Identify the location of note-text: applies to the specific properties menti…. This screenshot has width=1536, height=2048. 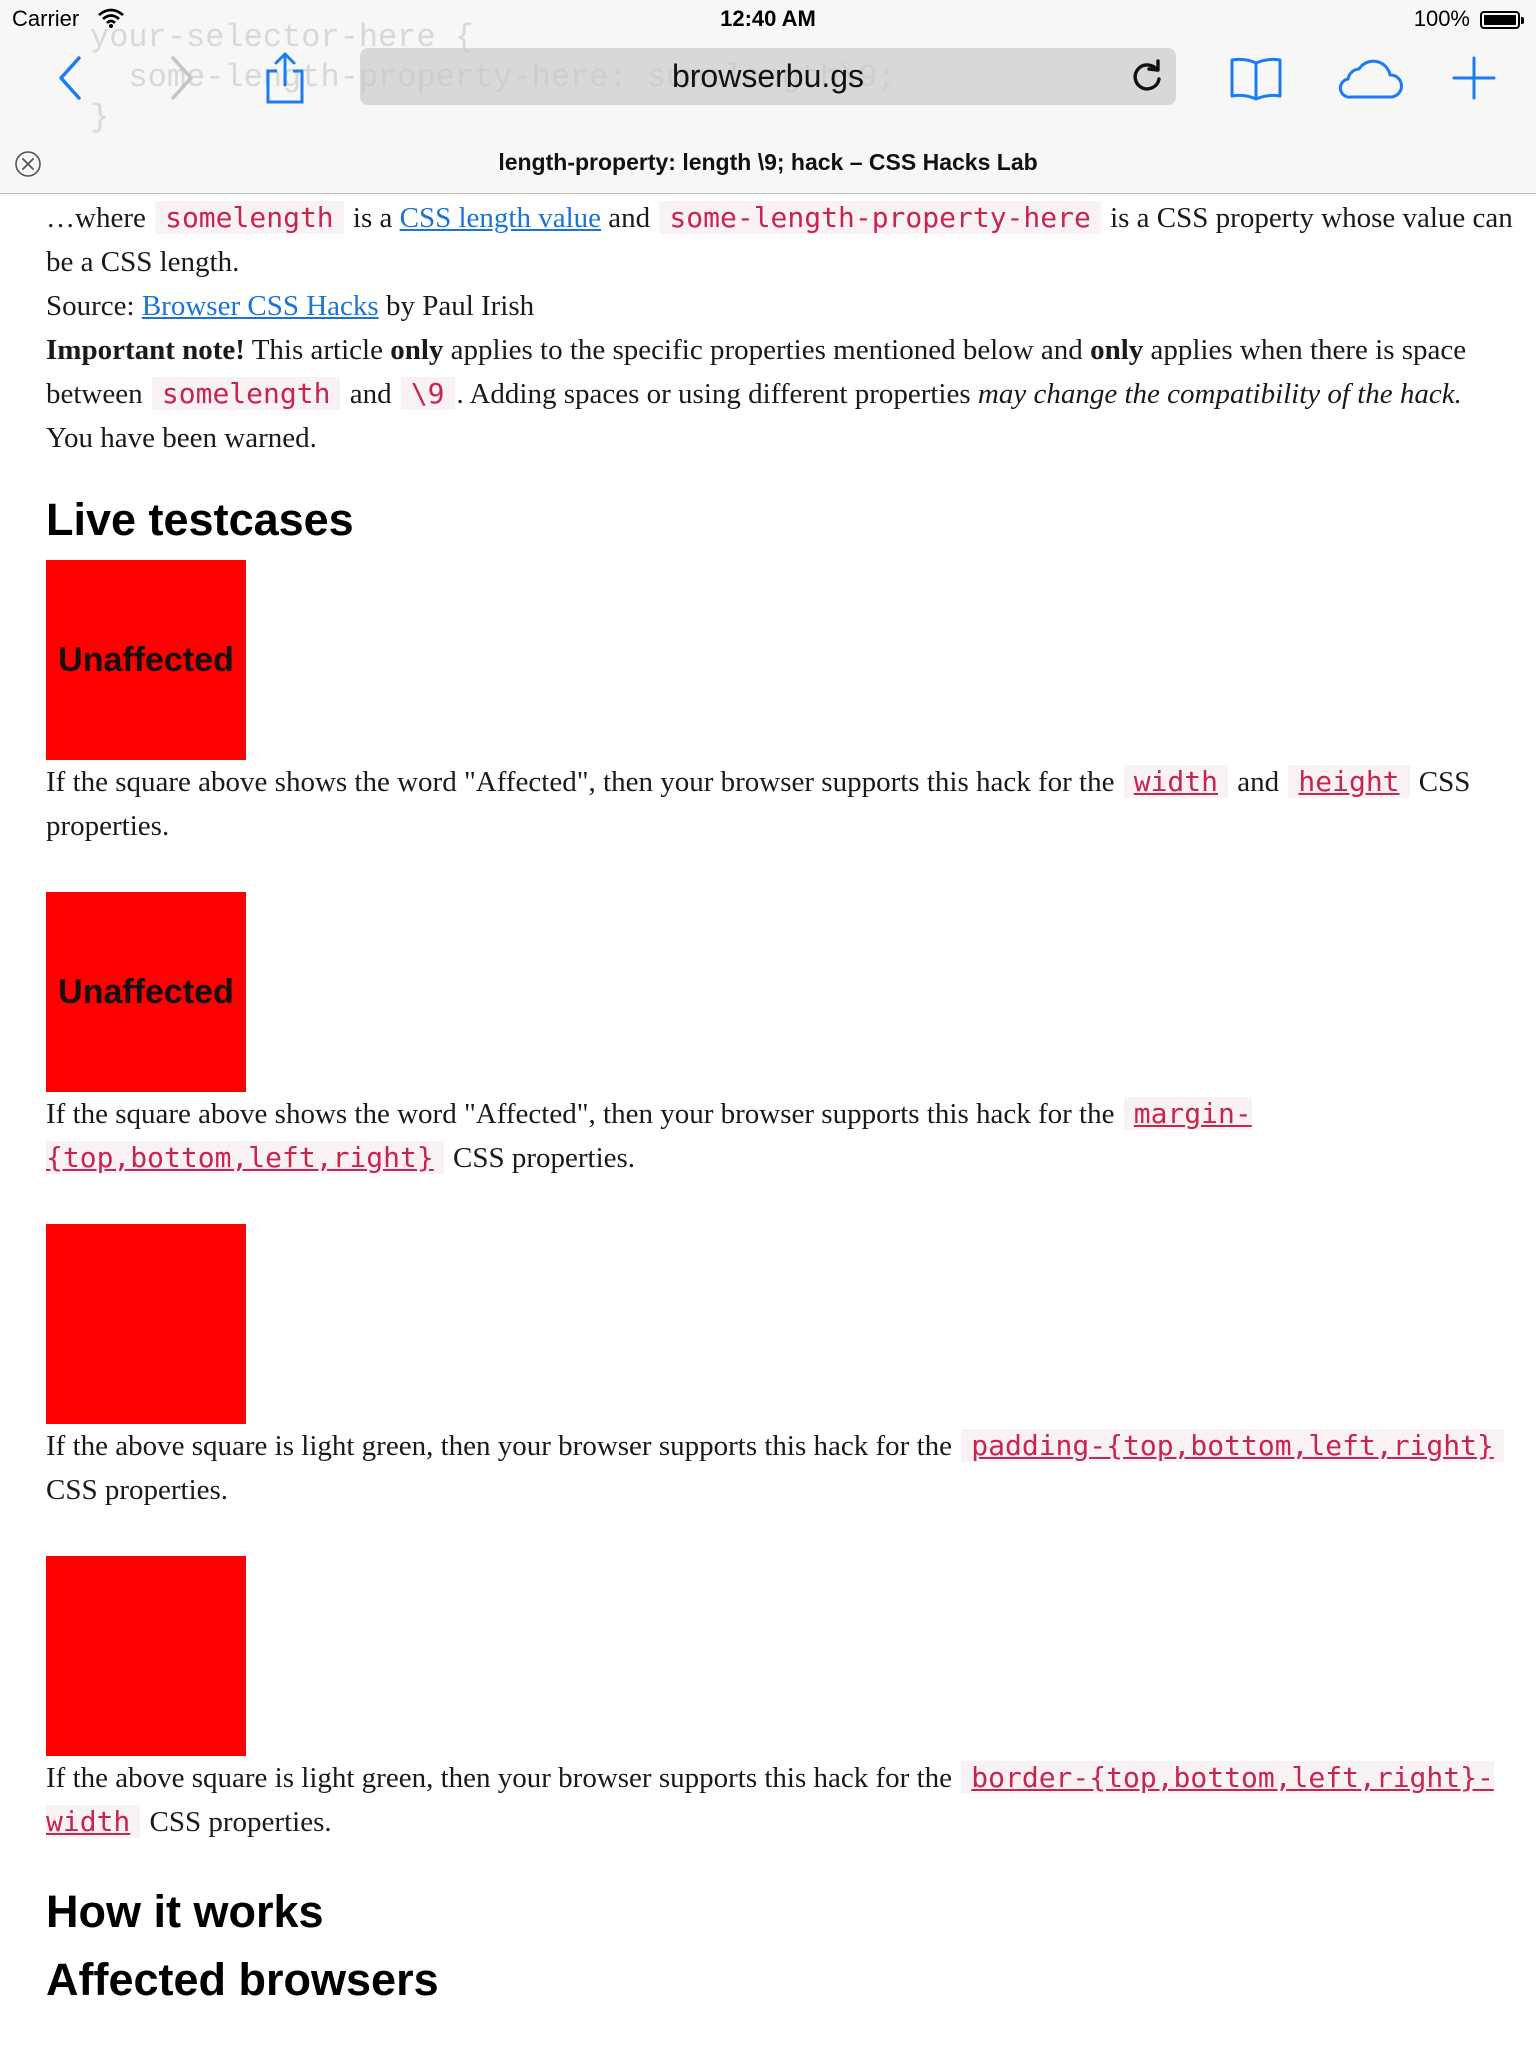
(766, 350).